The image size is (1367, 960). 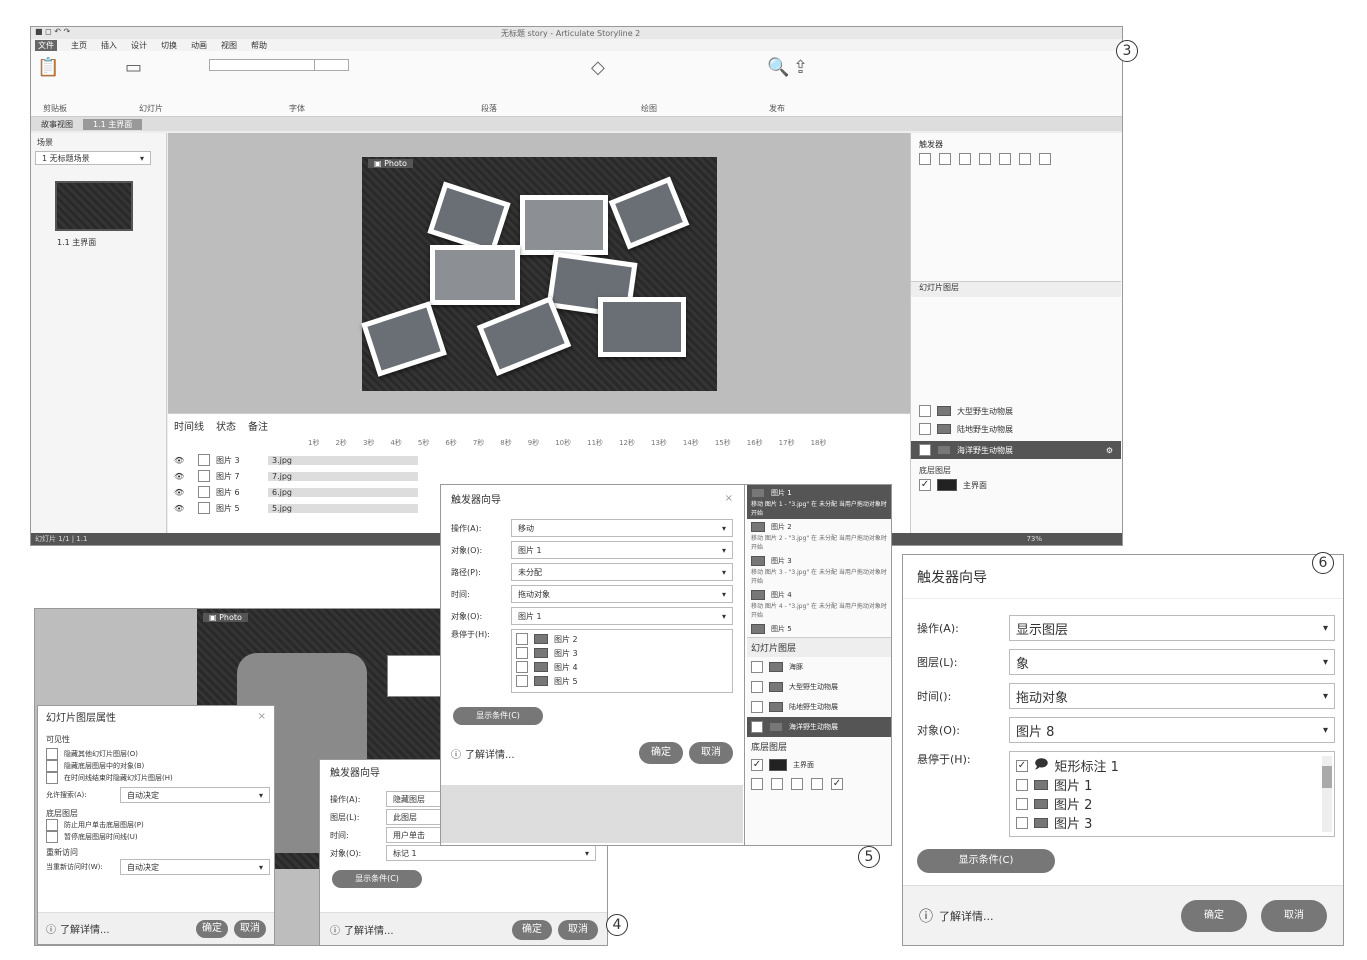 I want to click on publish-icon: ⇪, so click(x=800, y=67).